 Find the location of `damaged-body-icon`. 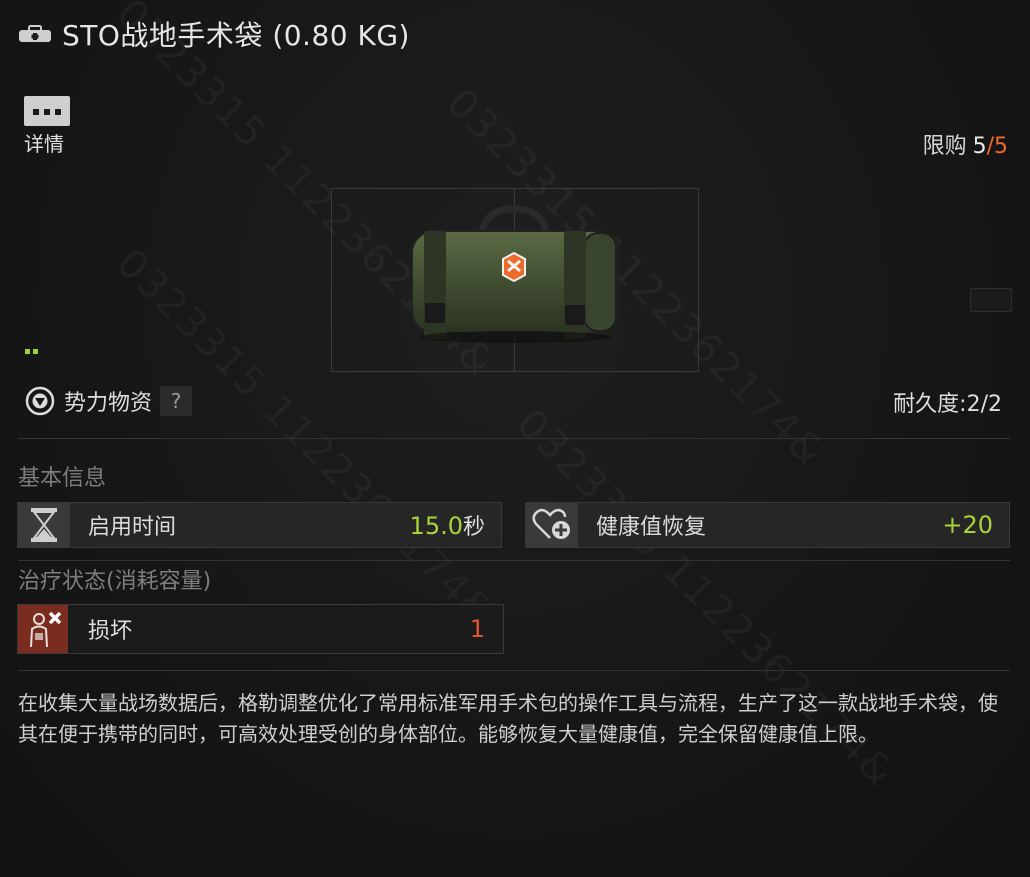

damaged-body-icon is located at coordinates (43, 629).